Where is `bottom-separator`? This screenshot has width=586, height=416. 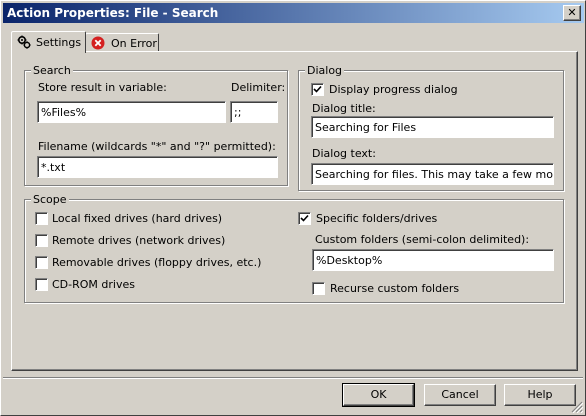
bottom-separator is located at coordinates (293, 378).